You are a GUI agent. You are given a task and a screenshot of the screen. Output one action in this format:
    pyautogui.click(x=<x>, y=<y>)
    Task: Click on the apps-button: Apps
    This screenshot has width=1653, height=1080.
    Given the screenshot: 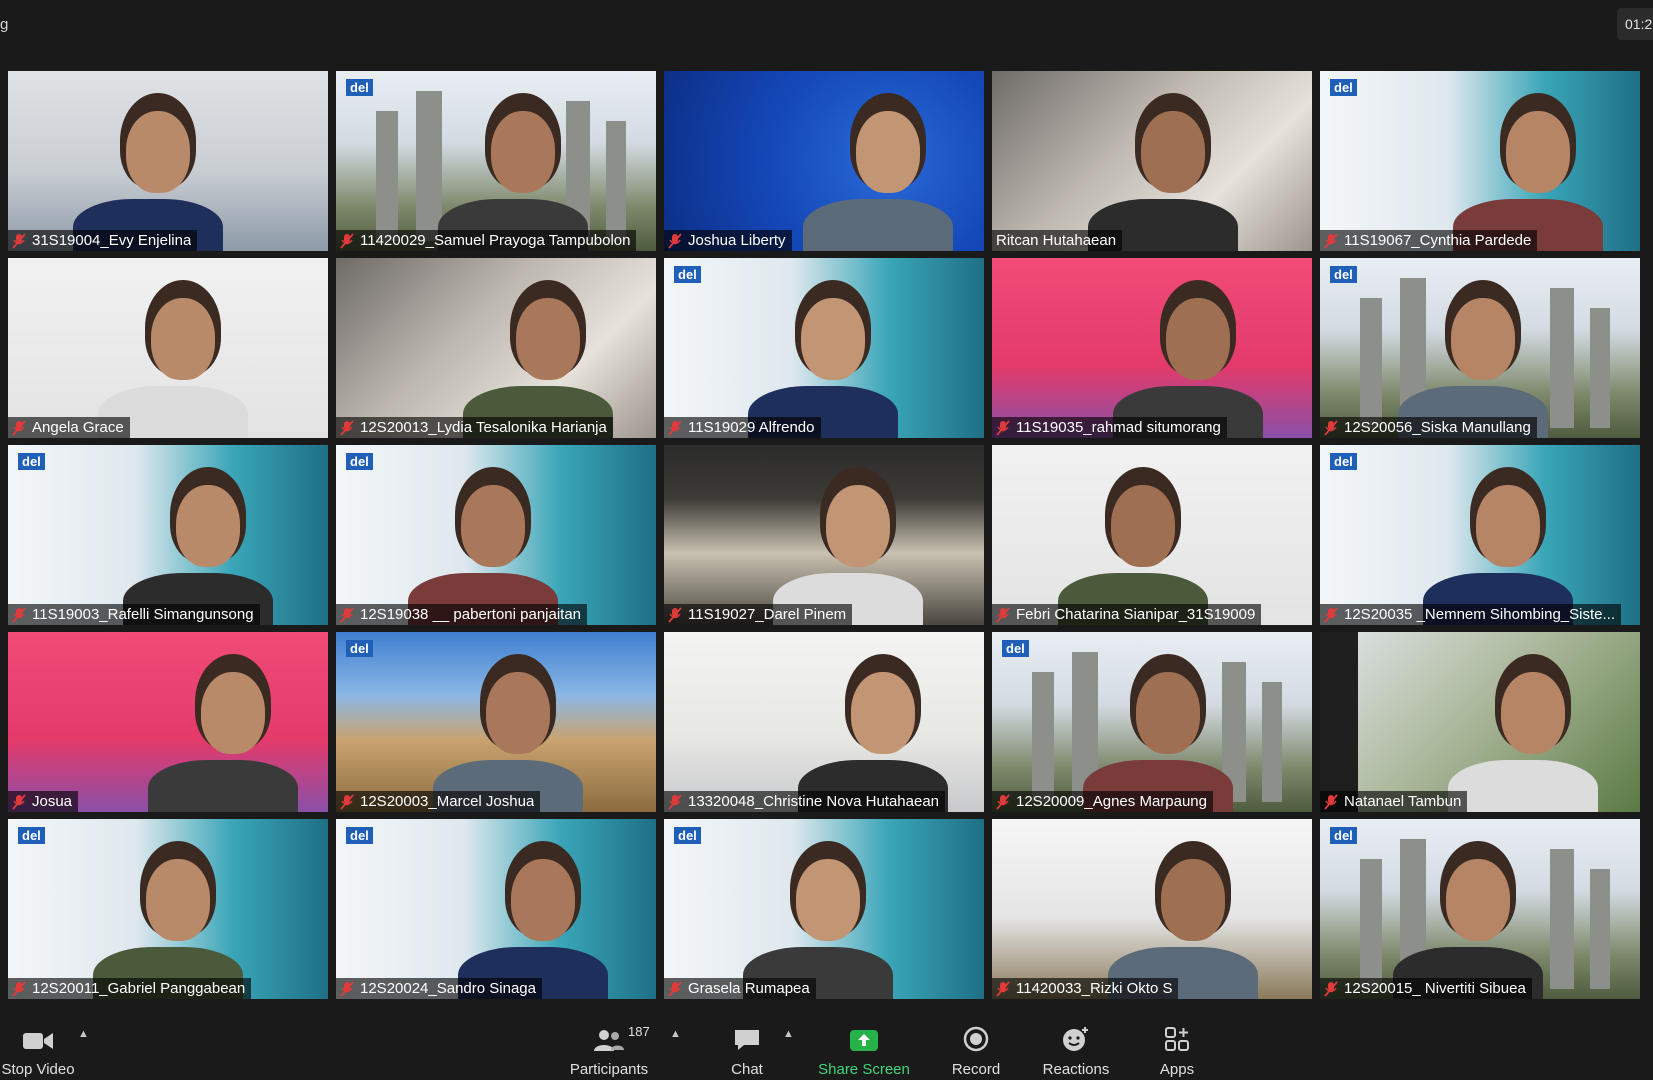 What is the action you would take?
    pyautogui.click(x=1177, y=1046)
    